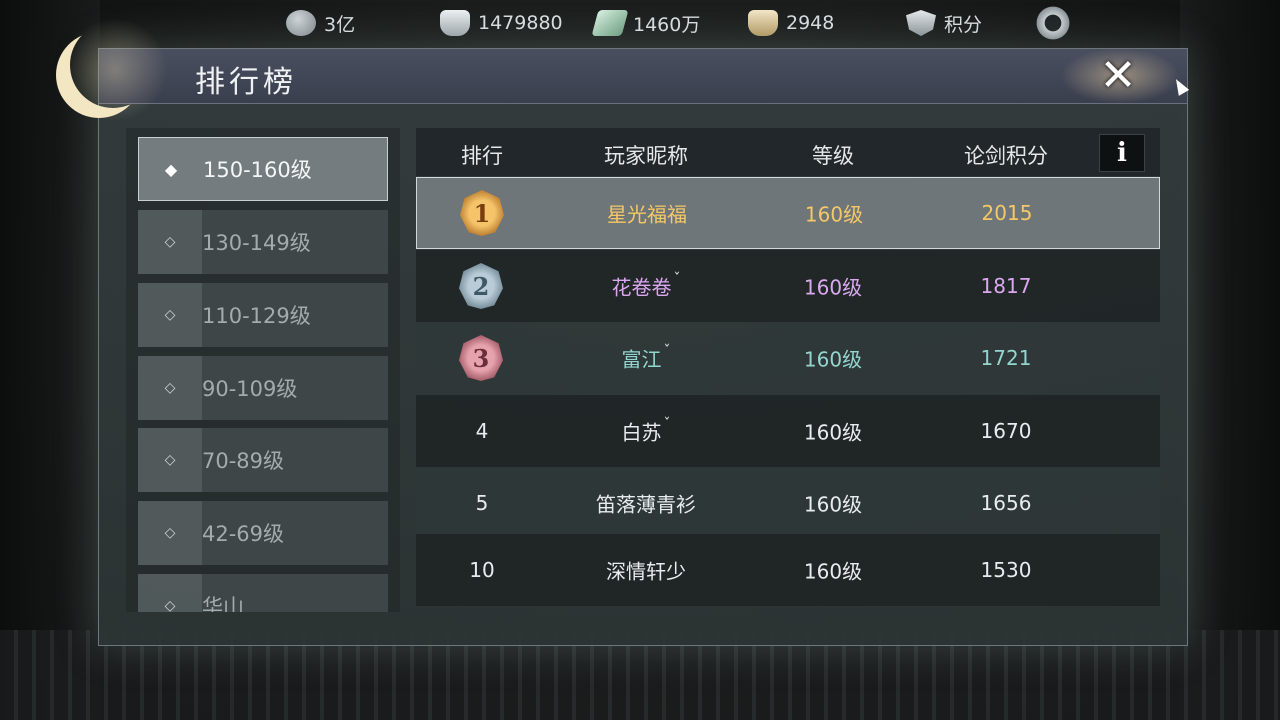 This screenshot has width=1280, height=720. I want to click on header-name: 玩家昵称, so click(646, 156).